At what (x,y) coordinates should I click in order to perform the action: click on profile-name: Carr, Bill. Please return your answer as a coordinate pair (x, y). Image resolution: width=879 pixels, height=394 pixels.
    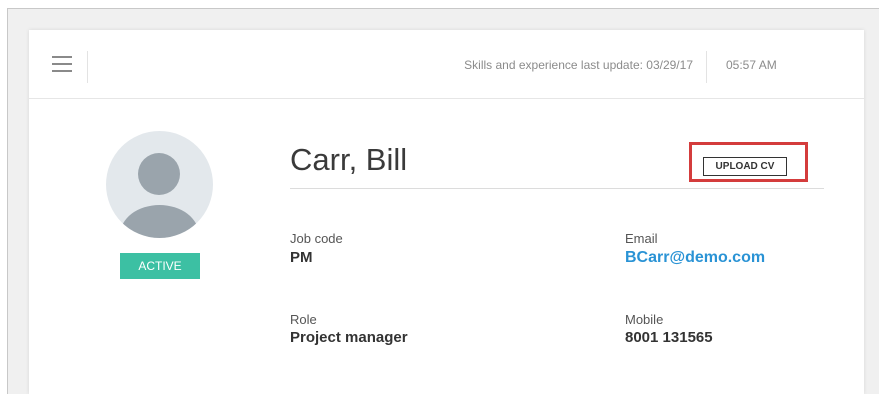
    Looking at the image, I should click on (349, 159).